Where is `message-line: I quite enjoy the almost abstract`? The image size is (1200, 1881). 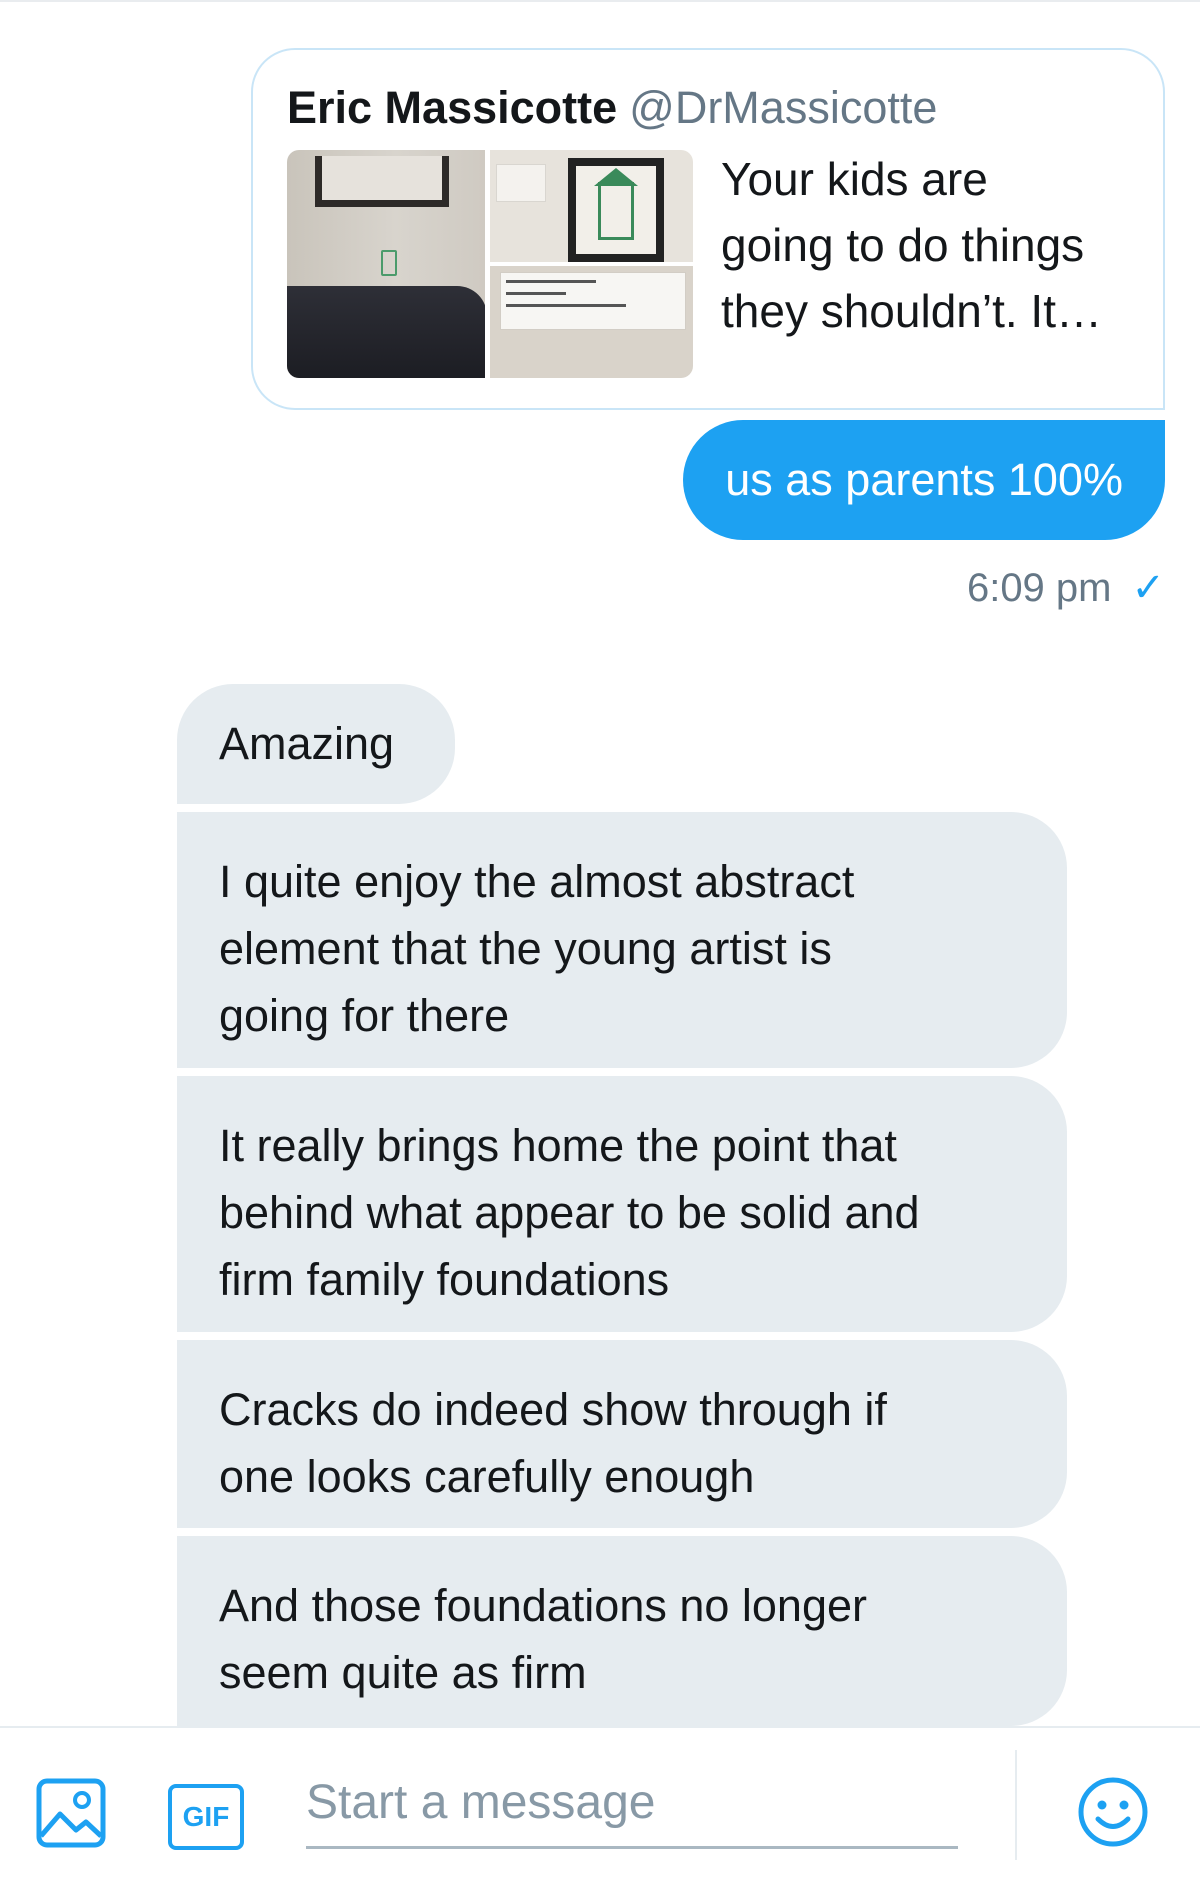
message-line: I quite enjoy the almost abstract is located at coordinates (537, 881).